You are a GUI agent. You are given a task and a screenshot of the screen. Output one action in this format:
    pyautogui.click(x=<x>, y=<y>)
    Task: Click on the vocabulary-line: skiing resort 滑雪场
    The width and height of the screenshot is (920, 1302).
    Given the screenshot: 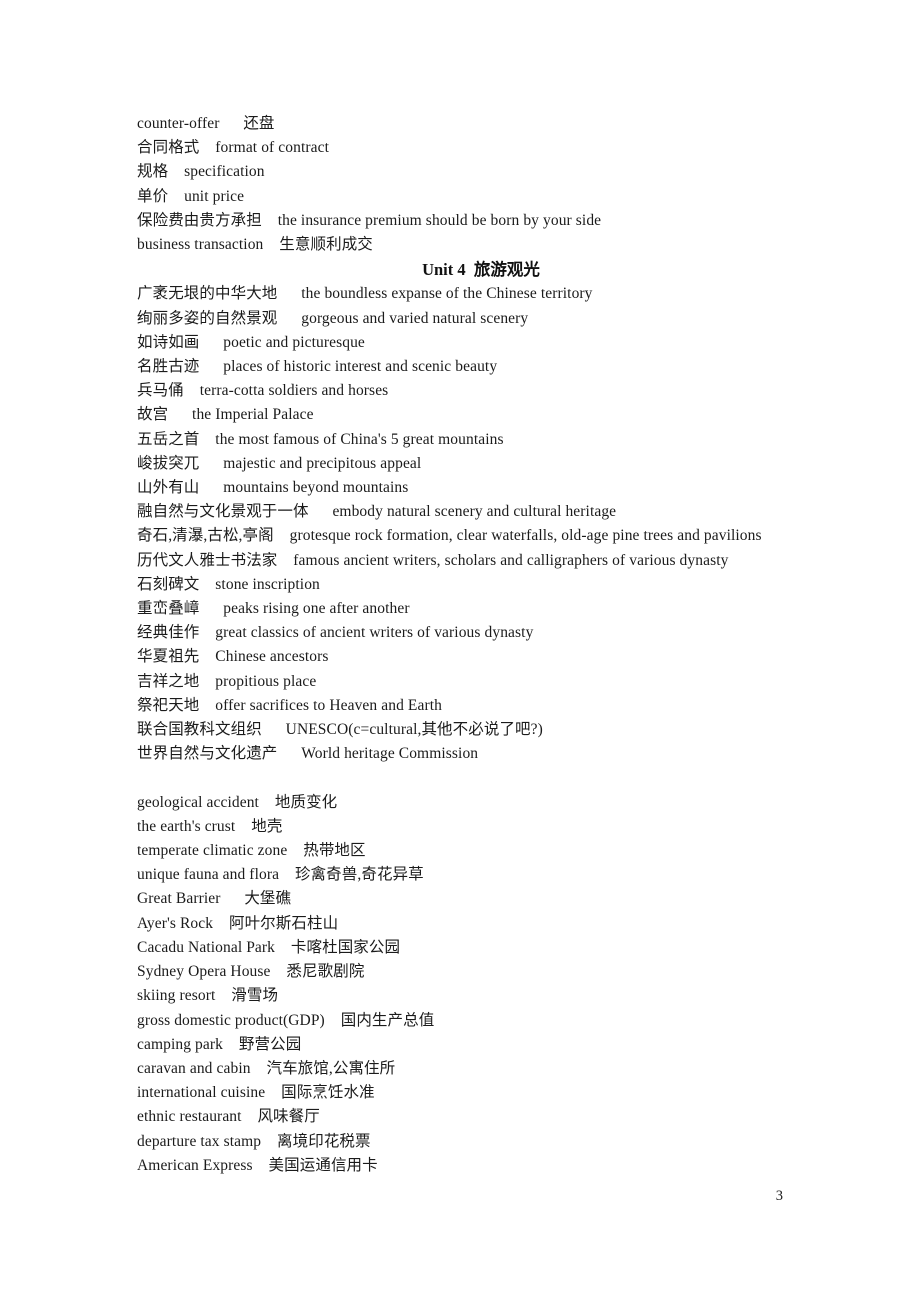 What is the action you would take?
    pyautogui.click(x=208, y=996)
    